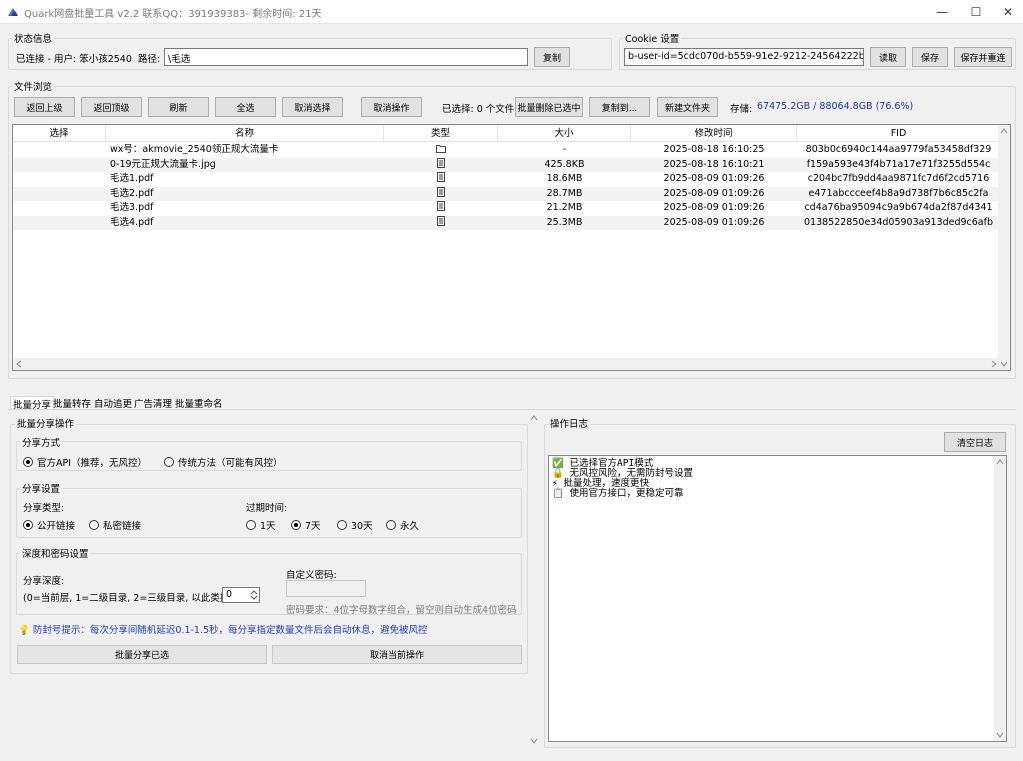 Image resolution: width=1023 pixels, height=761 pixels. Describe the element at coordinates (59, 133) in the screenshot. I see `column-header-select: 选择` at that location.